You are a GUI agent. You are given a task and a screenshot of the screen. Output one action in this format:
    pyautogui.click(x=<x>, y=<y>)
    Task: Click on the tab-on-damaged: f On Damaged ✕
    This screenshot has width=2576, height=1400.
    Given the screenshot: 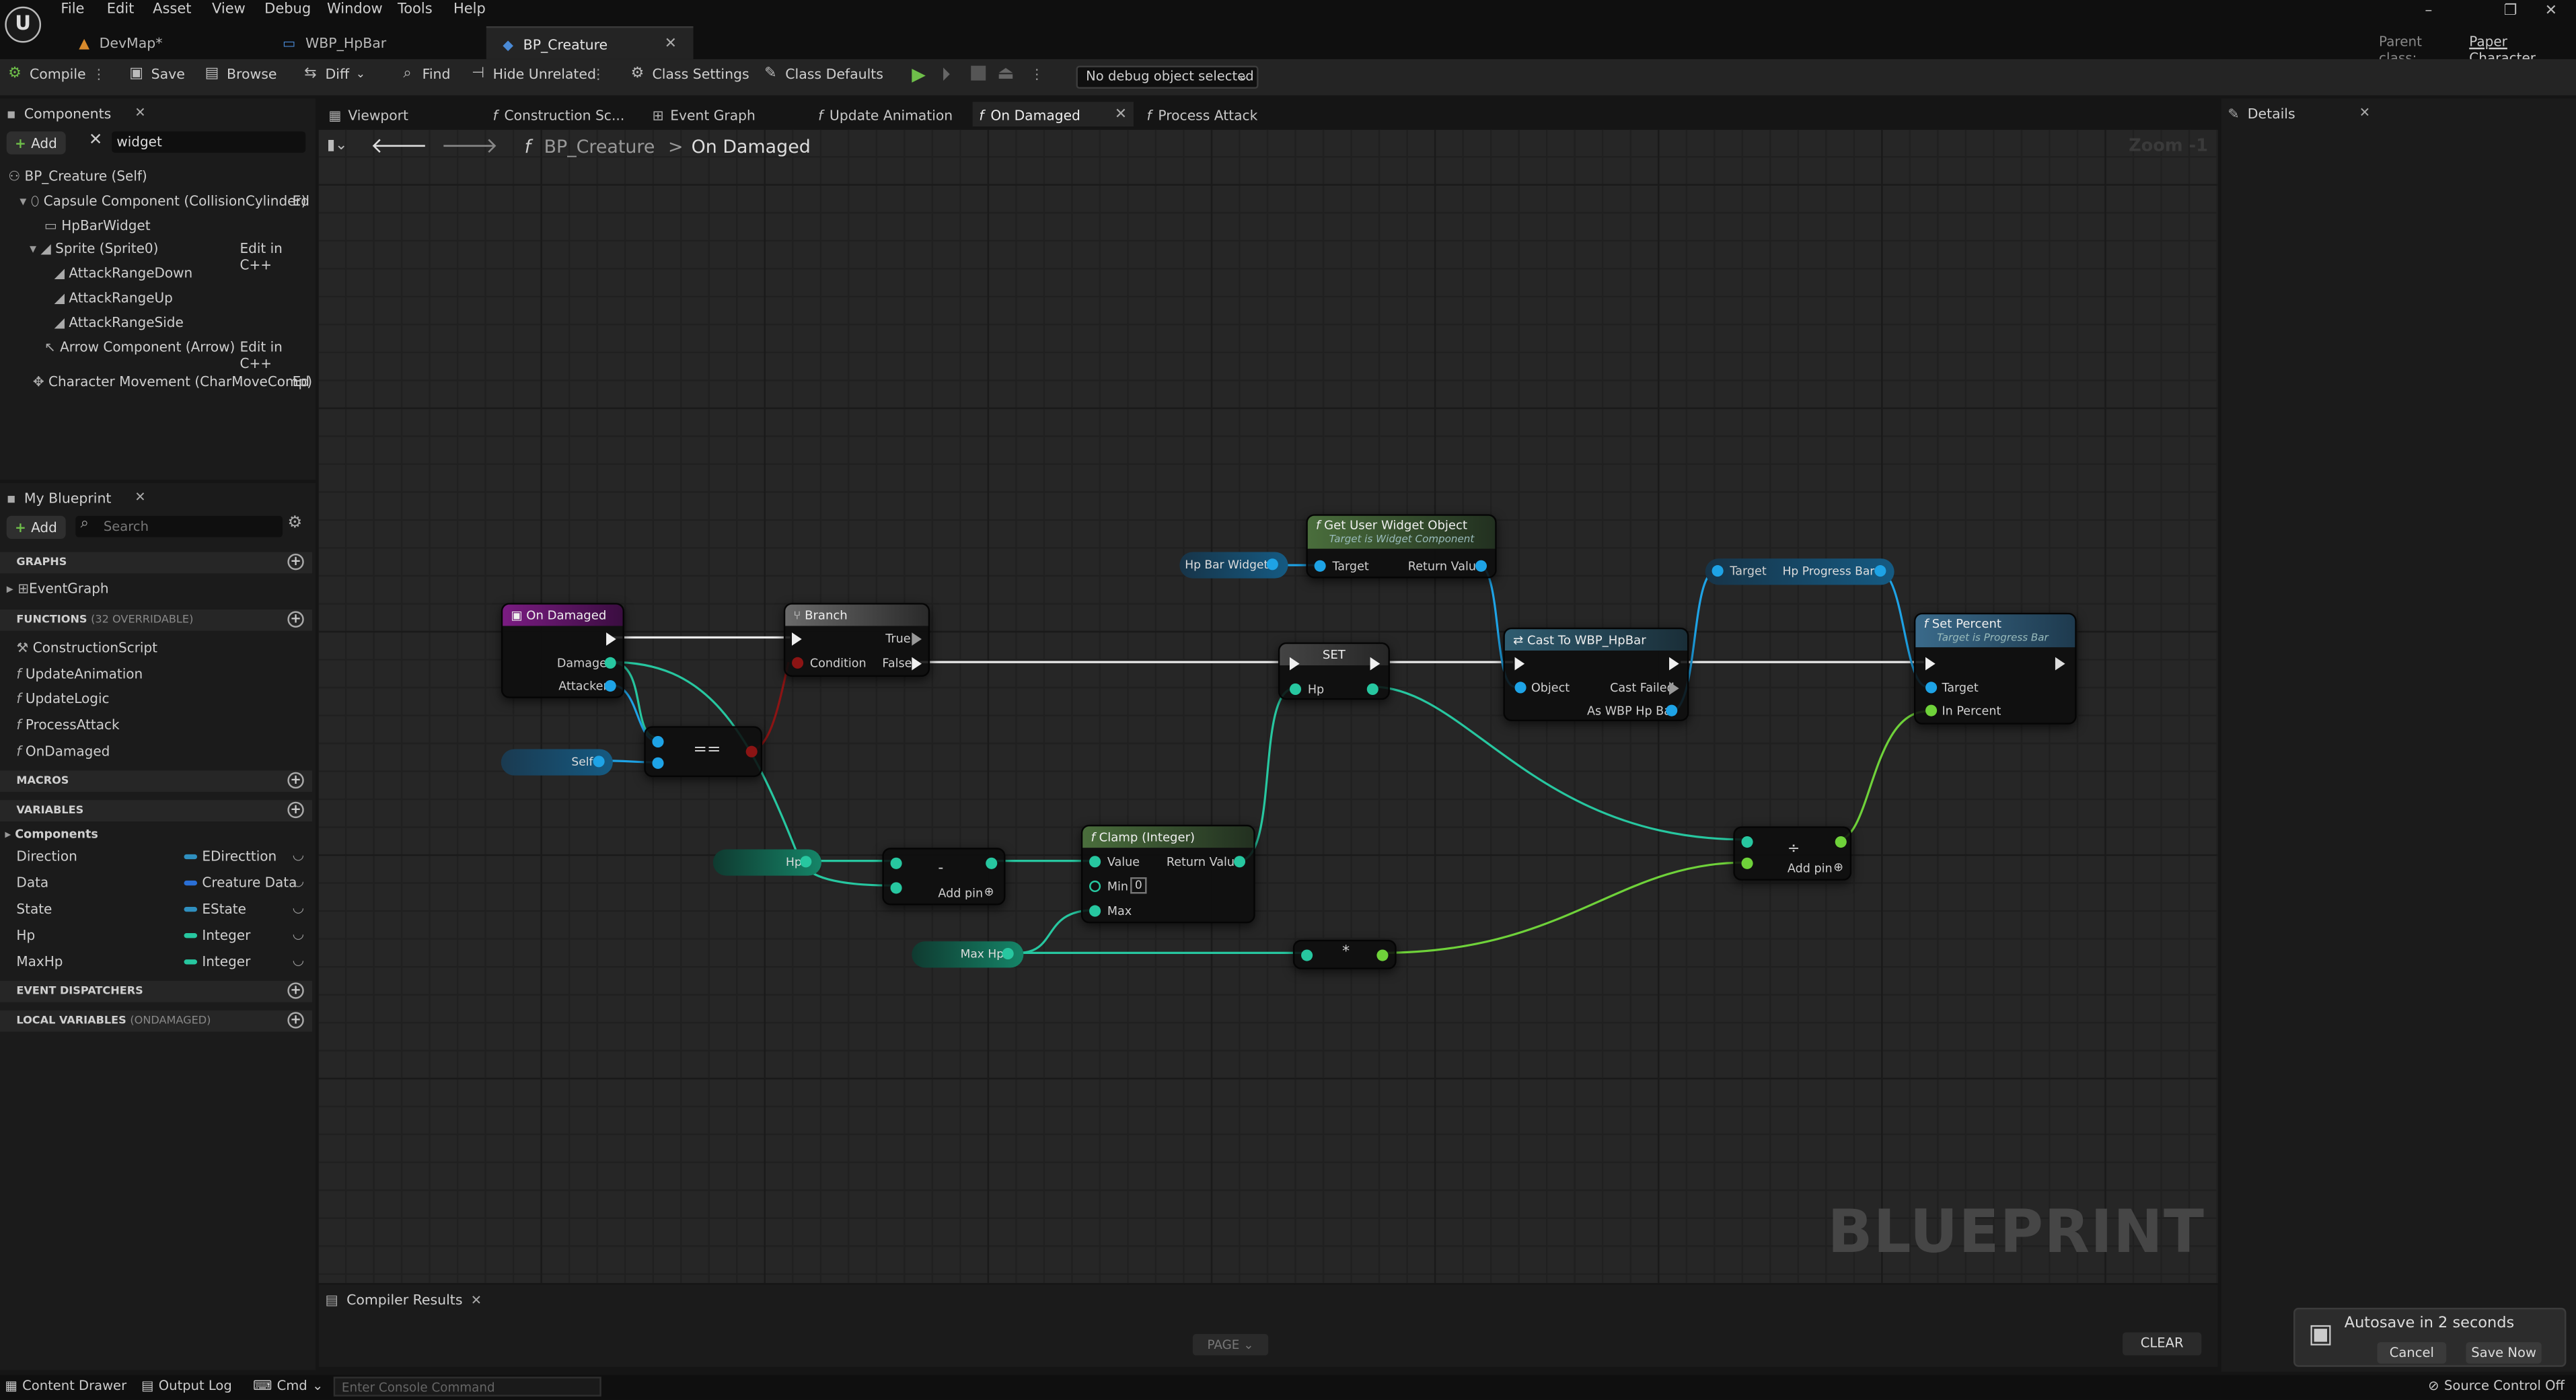 What is the action you would take?
    pyautogui.click(x=1053, y=114)
    